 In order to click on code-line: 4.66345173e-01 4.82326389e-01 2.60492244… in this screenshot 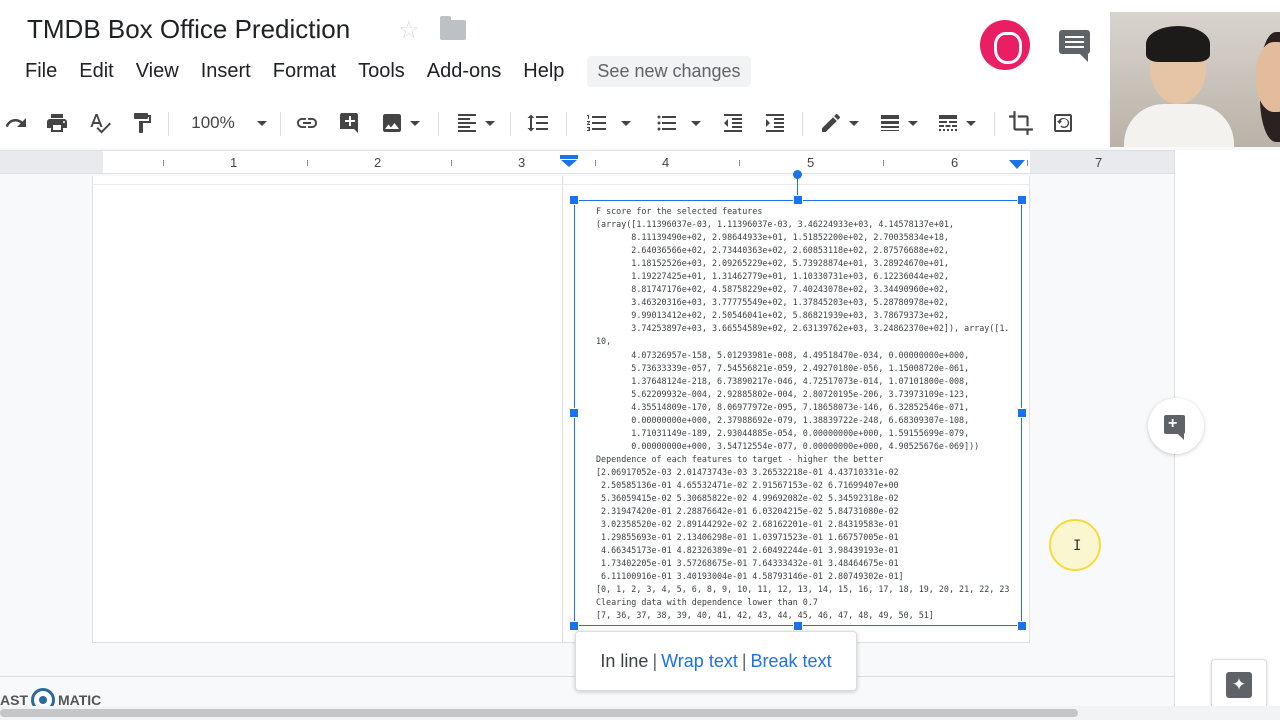, I will do `click(747, 550)`.